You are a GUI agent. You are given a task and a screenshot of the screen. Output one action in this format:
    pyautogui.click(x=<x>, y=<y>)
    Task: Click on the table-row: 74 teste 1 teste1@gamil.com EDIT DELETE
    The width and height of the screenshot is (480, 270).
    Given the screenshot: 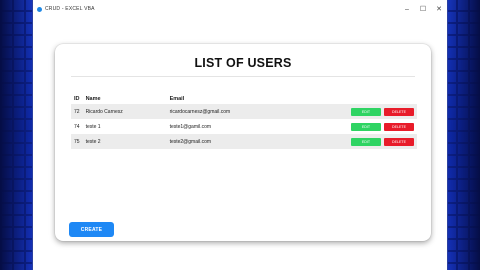 What is the action you would take?
    pyautogui.click(x=244, y=126)
    